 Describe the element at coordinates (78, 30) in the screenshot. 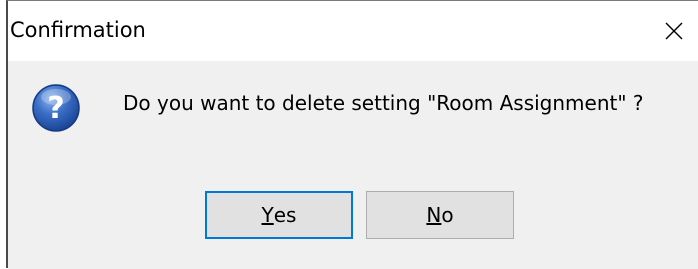

I see `dialog-title: Confirmation` at that location.